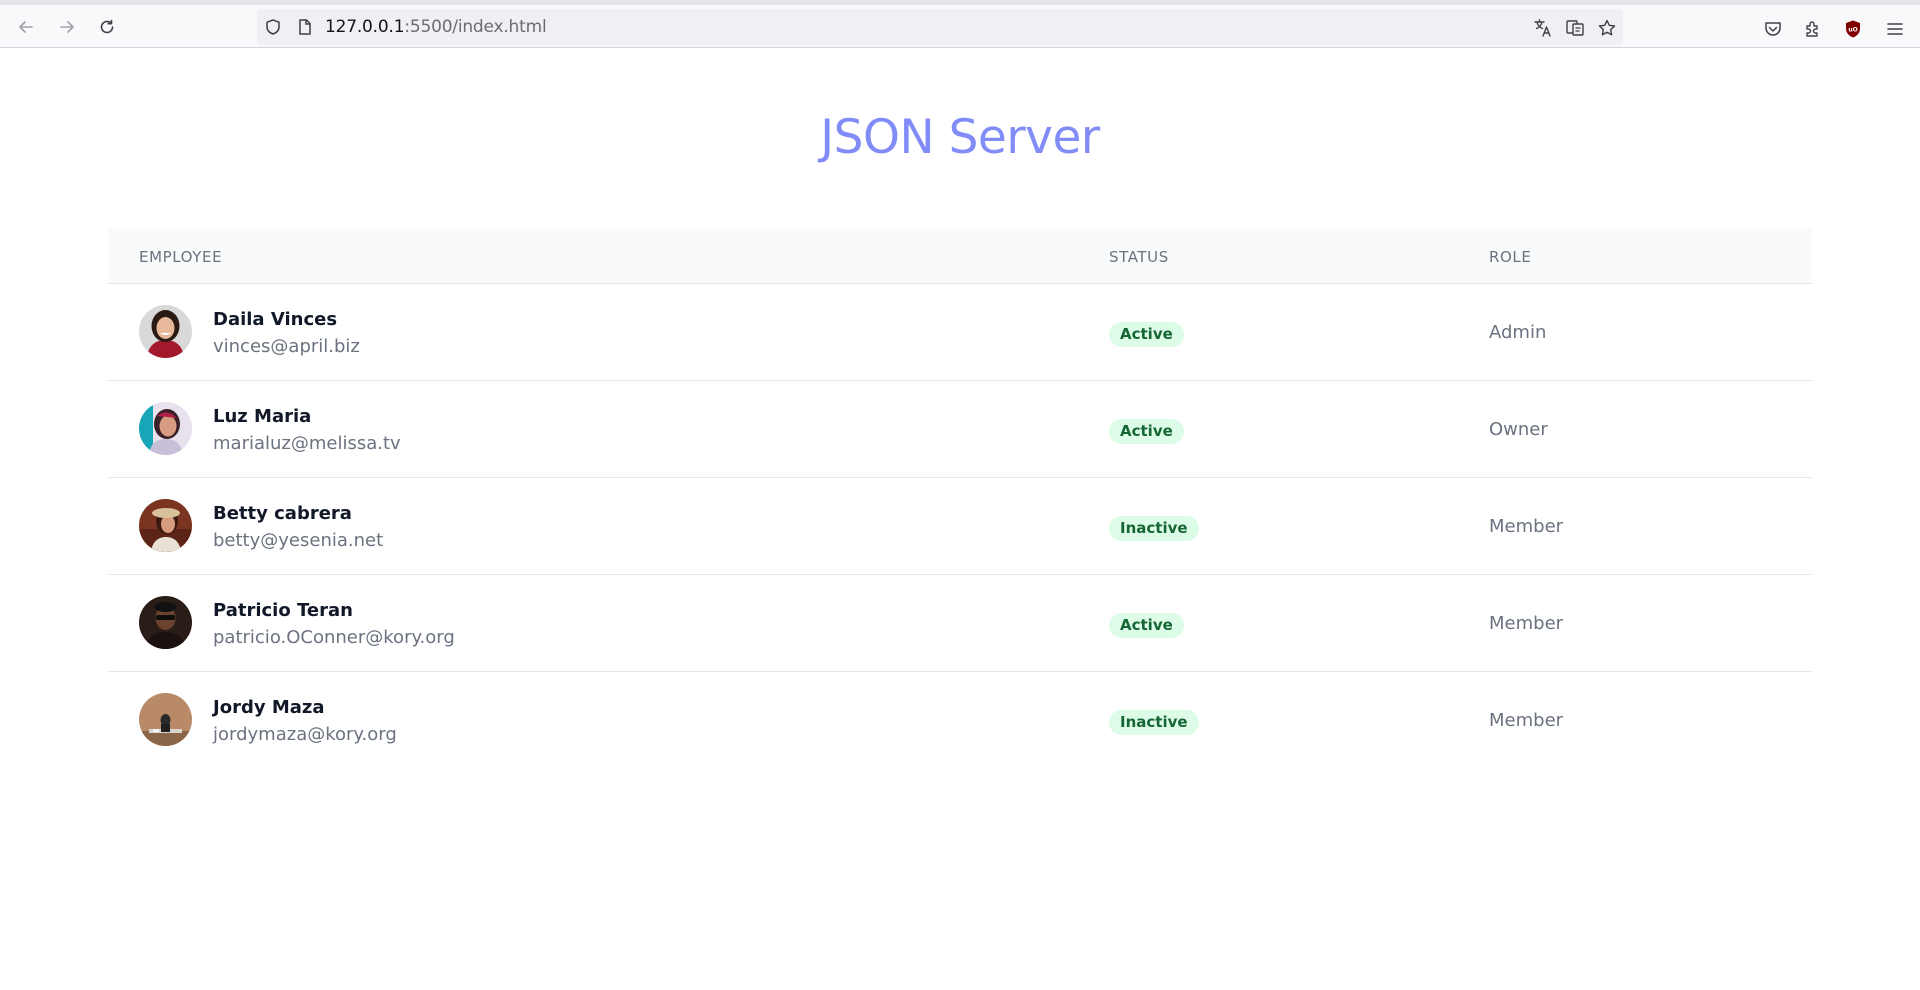  What do you see at coordinates (286, 346) in the screenshot?
I see `employee-email: vinces@april.biz` at bounding box center [286, 346].